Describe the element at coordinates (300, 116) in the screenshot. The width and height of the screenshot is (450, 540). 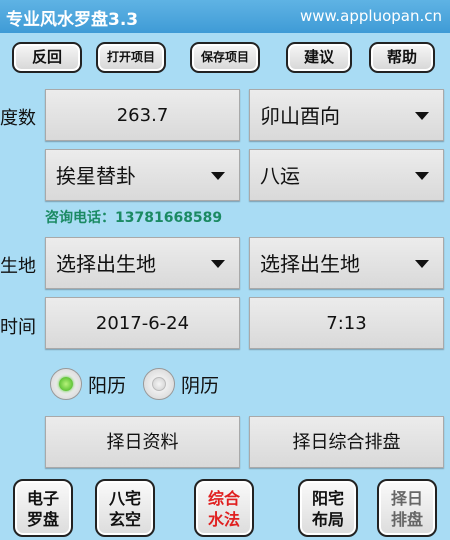
I see `direction-value: 卯山酉向` at that location.